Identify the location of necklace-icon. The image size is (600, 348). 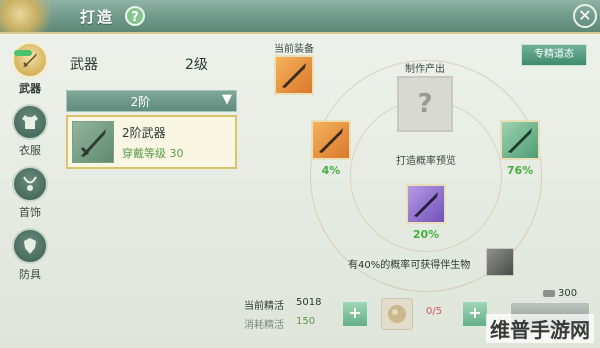
(30, 184).